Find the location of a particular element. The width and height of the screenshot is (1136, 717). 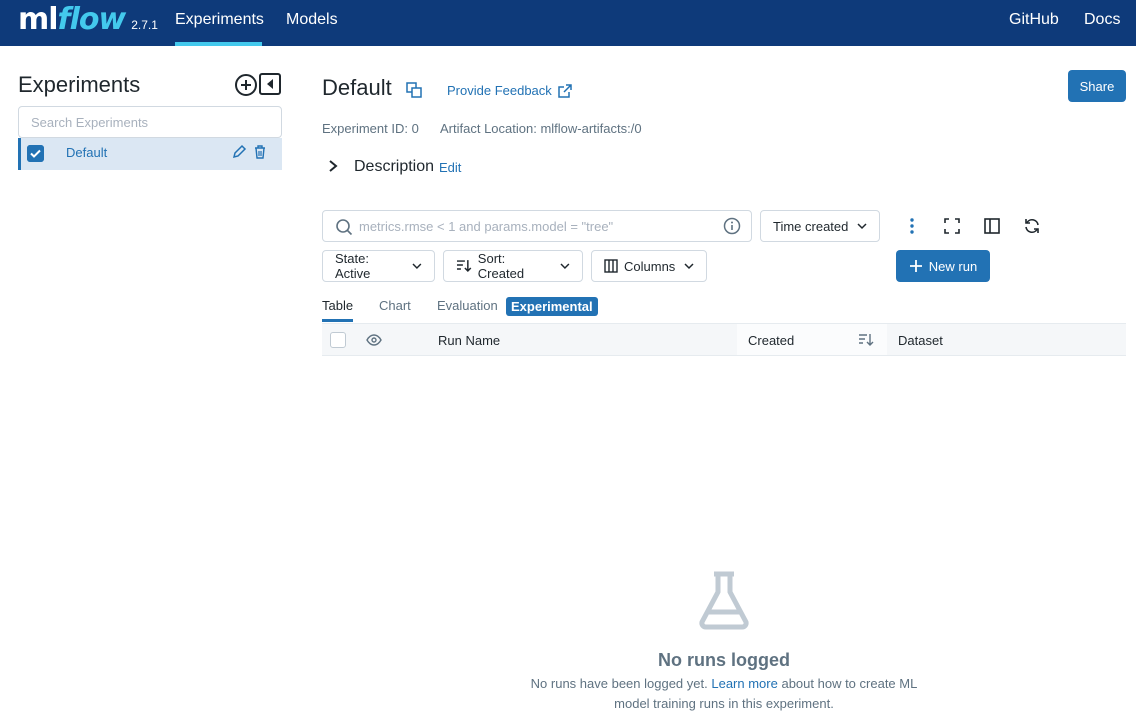

select-all-checkbox is located at coordinates (338, 340).